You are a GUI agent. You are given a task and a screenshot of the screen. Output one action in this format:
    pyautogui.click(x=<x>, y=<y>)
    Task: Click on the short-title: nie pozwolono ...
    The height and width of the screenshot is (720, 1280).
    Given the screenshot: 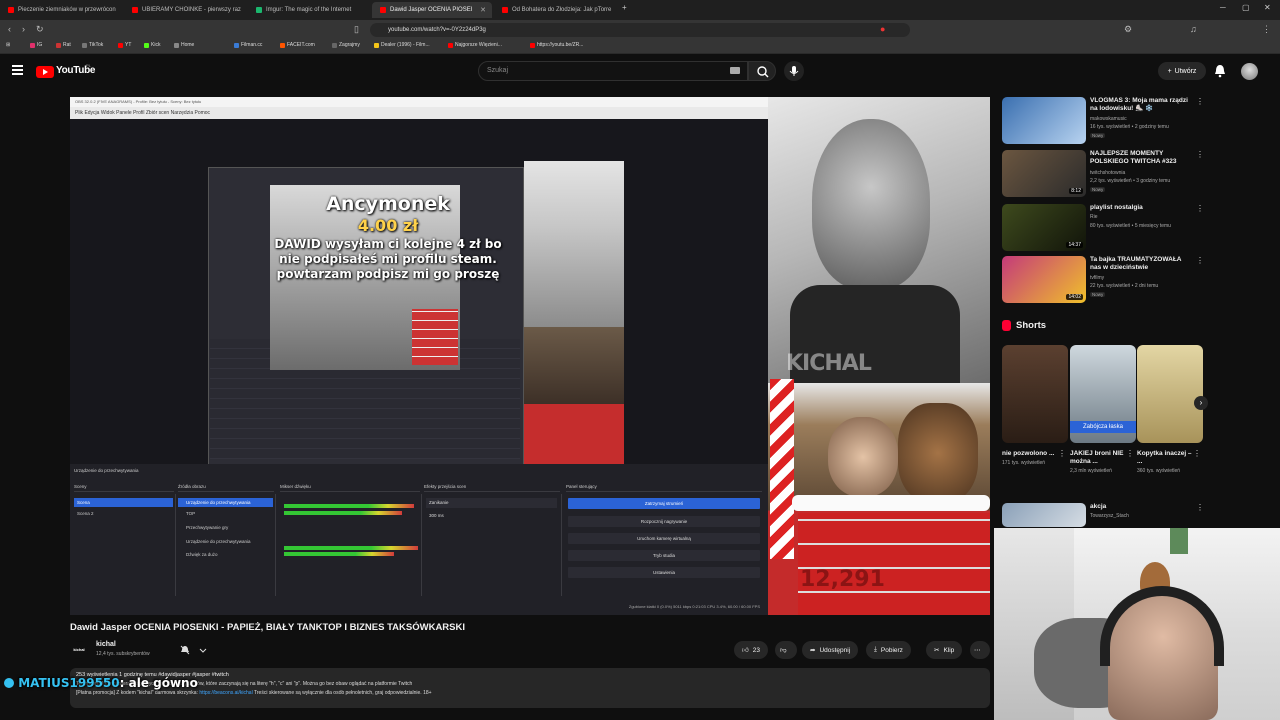 What is the action you would take?
    pyautogui.click(x=1030, y=454)
    